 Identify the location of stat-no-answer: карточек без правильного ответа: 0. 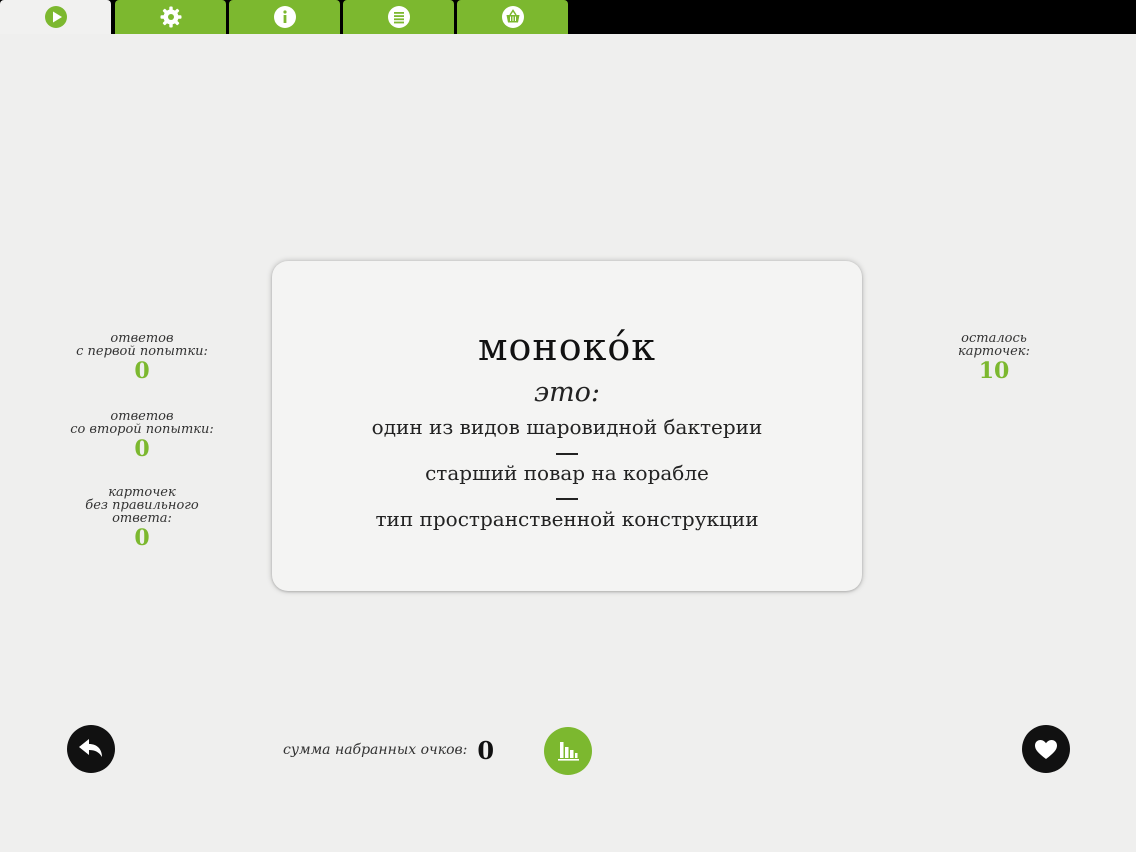
(142, 518).